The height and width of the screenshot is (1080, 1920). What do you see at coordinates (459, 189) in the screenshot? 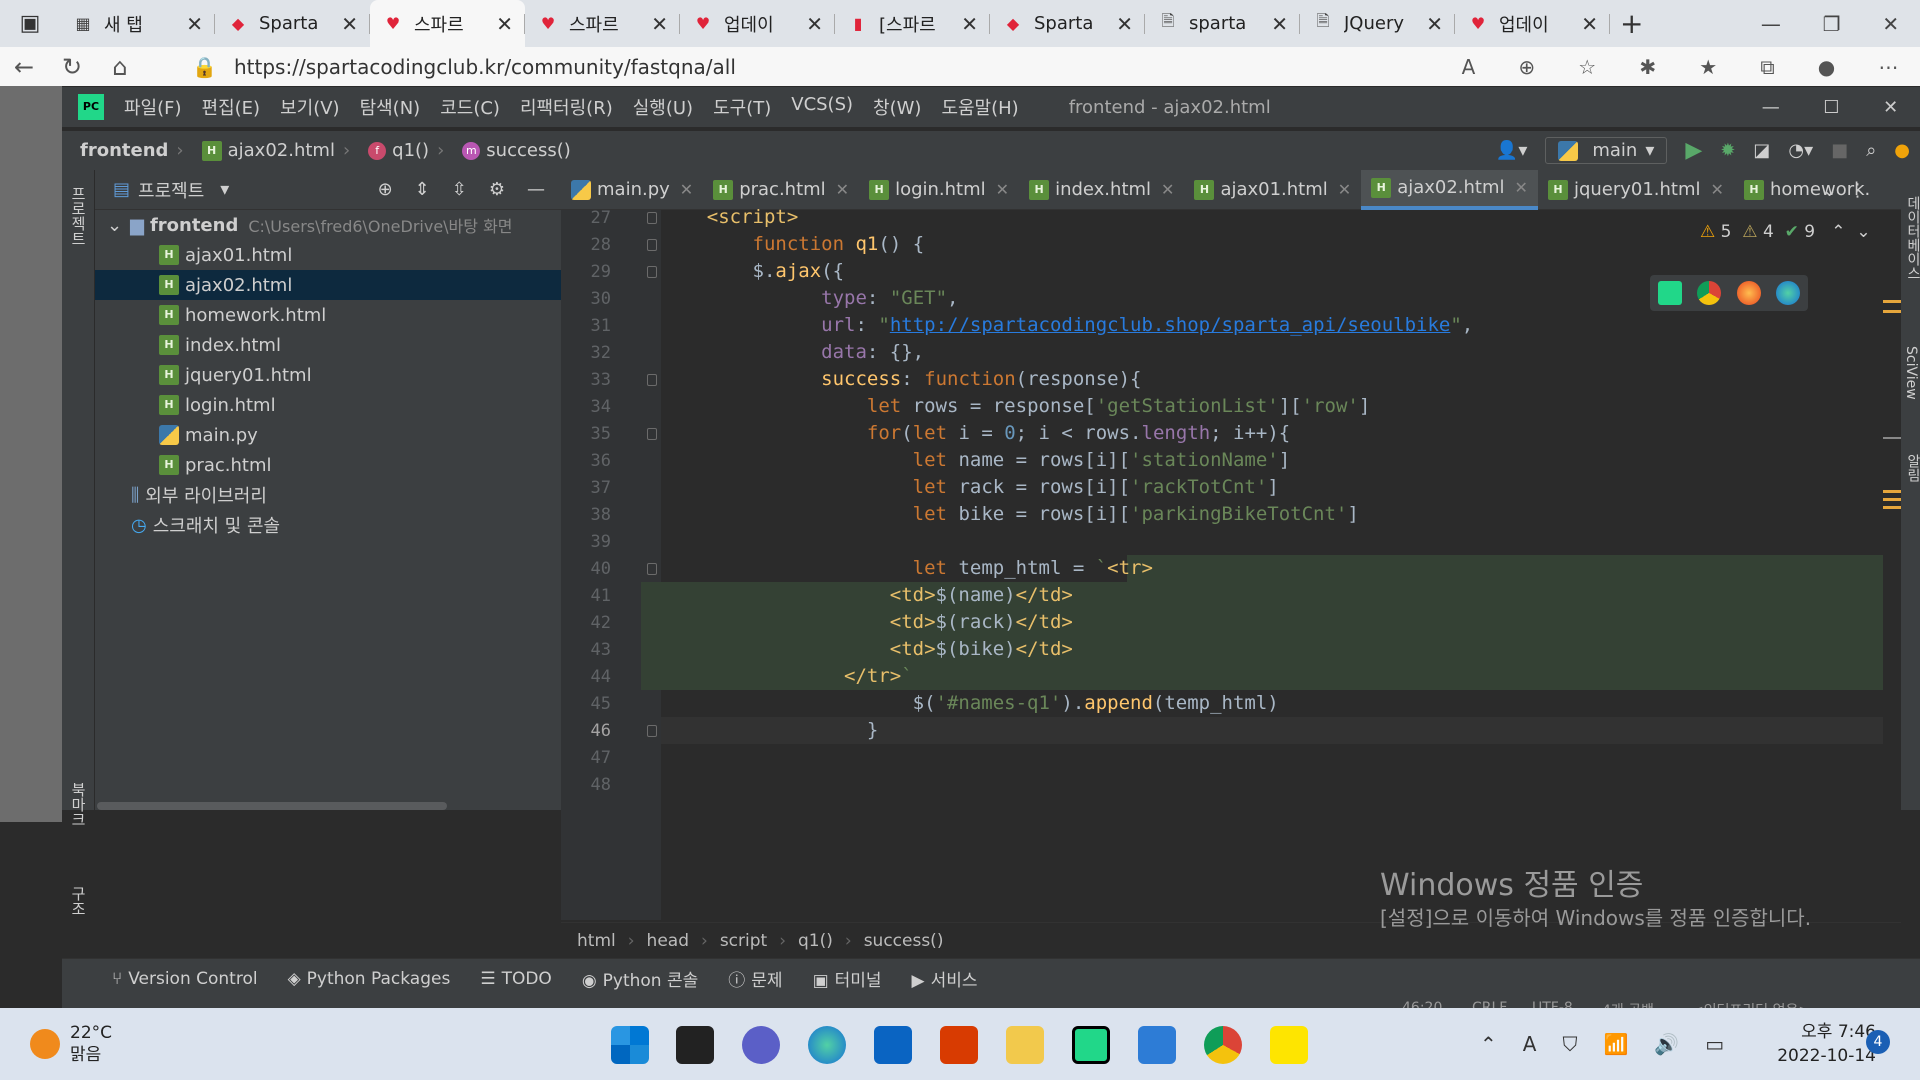
I see `collapse-all-icon: ⇳` at bounding box center [459, 189].